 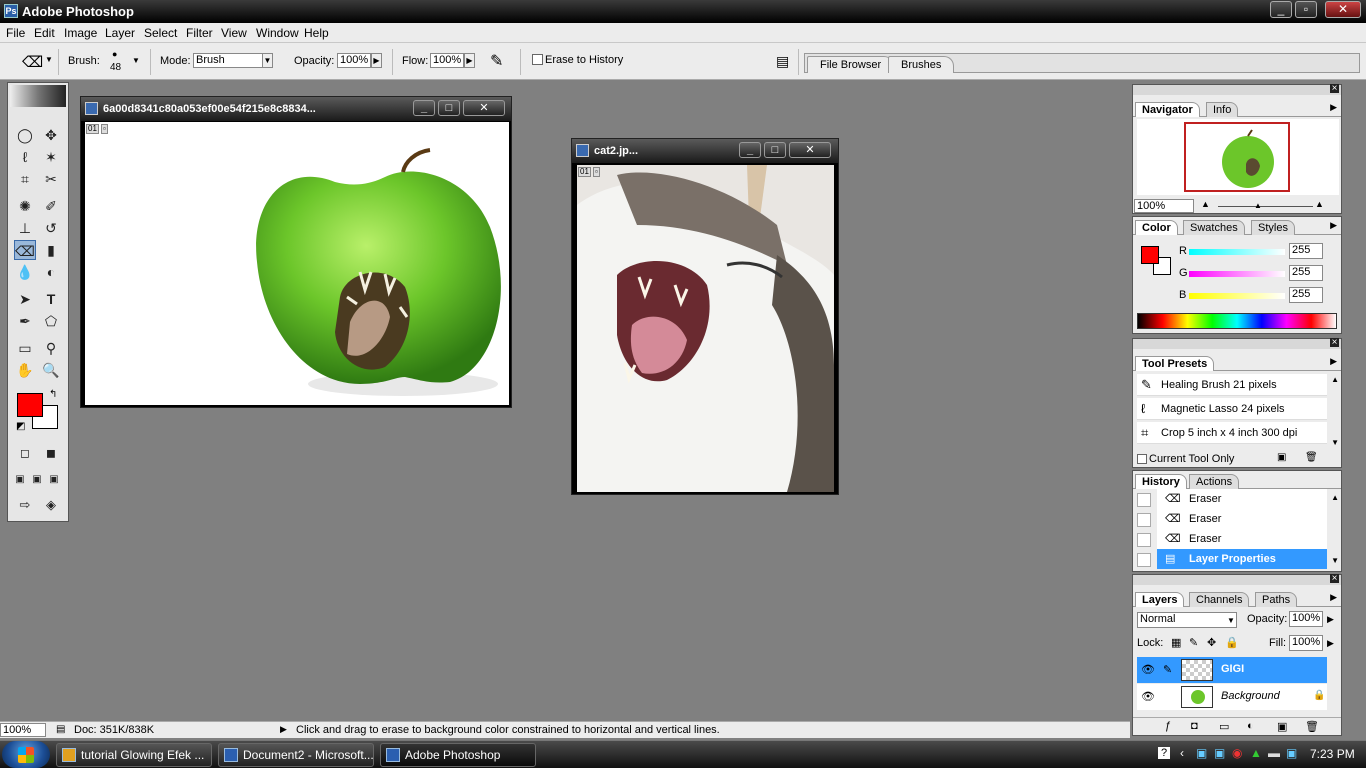 What do you see at coordinates (1194, 726) in the screenshot?
I see `add-mask-icon: ◘` at bounding box center [1194, 726].